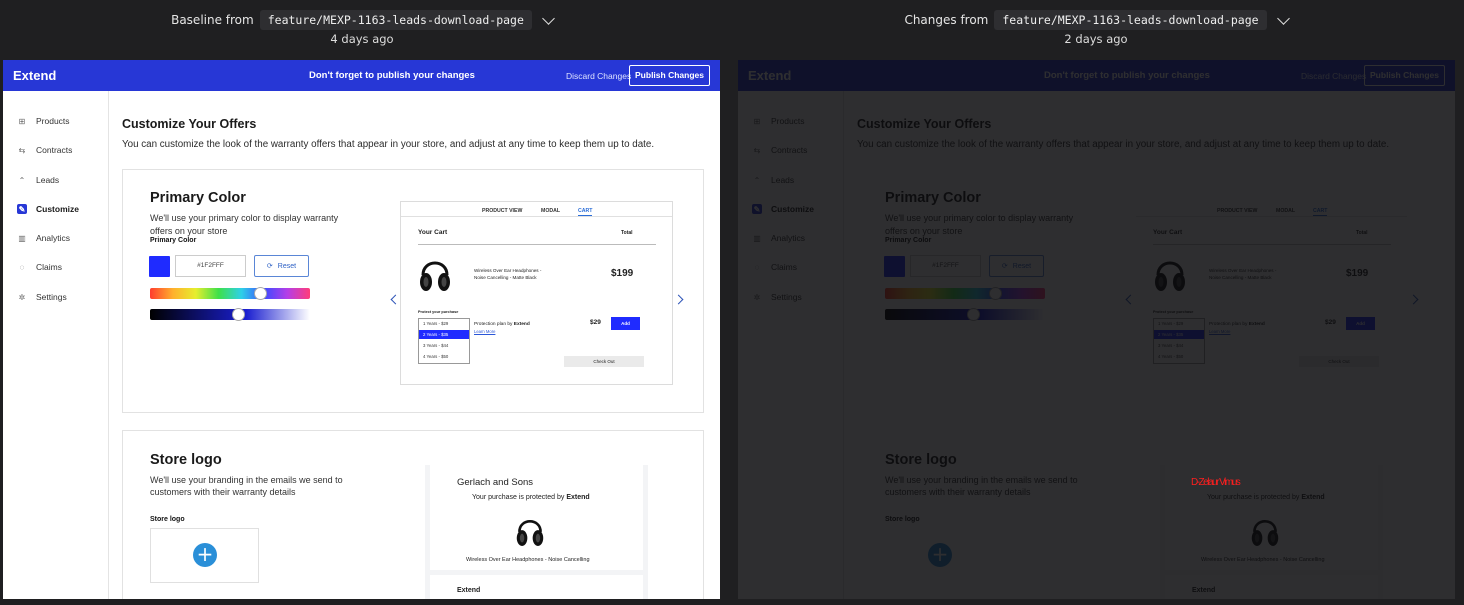 This screenshot has height=605, width=1464. I want to click on plan-option: 1 Years - $29, so click(444, 323).